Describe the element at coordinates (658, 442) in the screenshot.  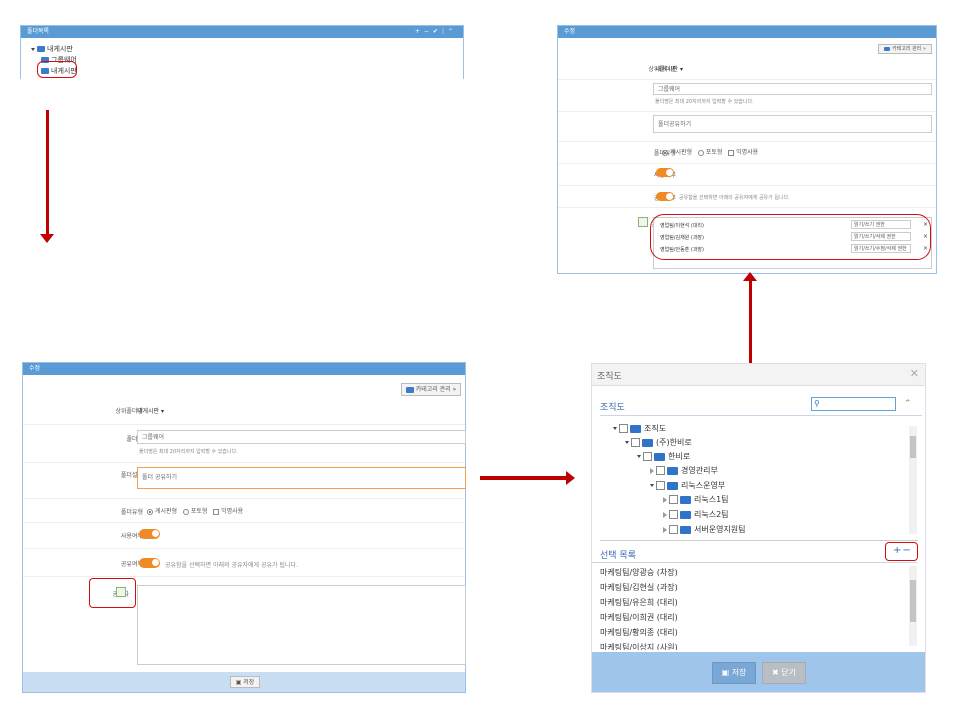
I see `org-tree-item: (주)한비로` at that location.